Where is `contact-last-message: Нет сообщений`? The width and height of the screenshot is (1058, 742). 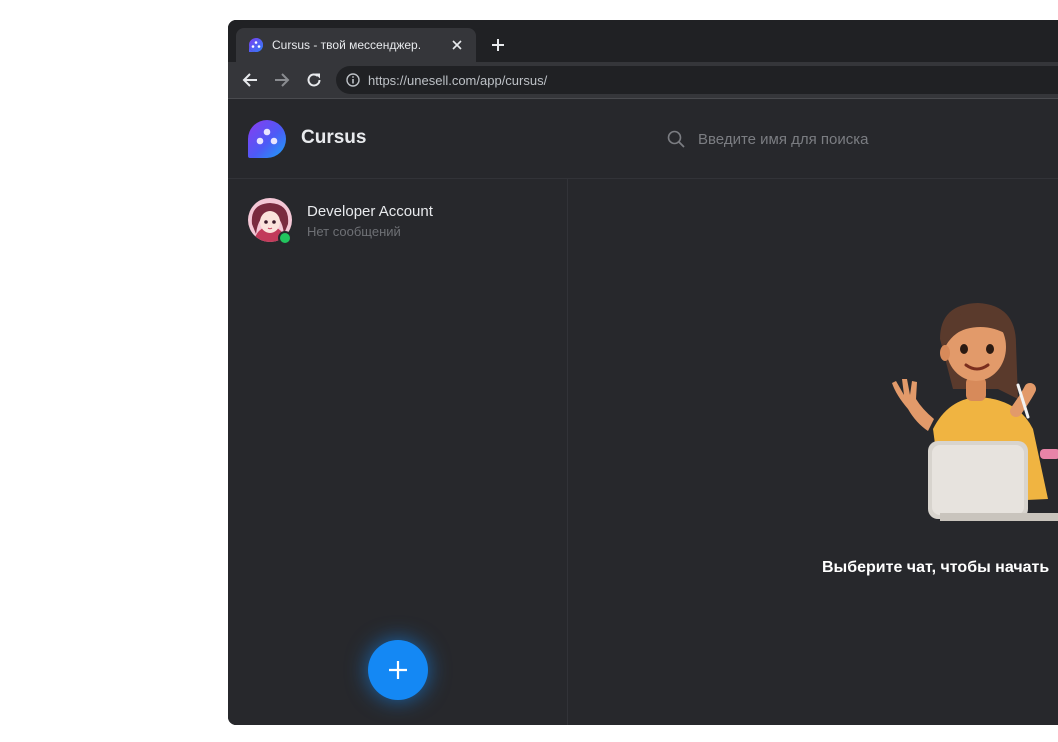
contact-last-message: Нет сообщений is located at coordinates (354, 231).